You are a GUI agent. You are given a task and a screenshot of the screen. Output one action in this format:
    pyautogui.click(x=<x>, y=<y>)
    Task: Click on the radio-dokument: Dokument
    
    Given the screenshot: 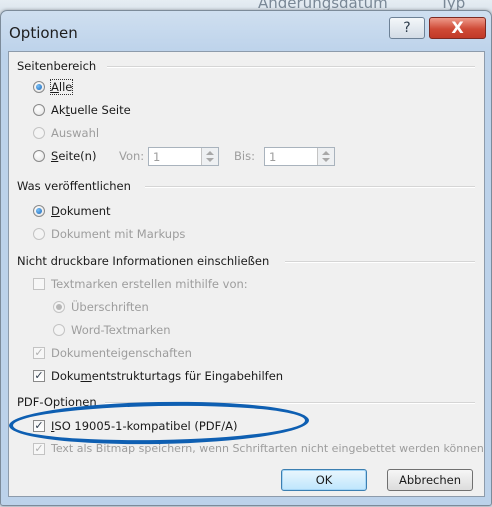 What is the action you would take?
    pyautogui.click(x=72, y=211)
    